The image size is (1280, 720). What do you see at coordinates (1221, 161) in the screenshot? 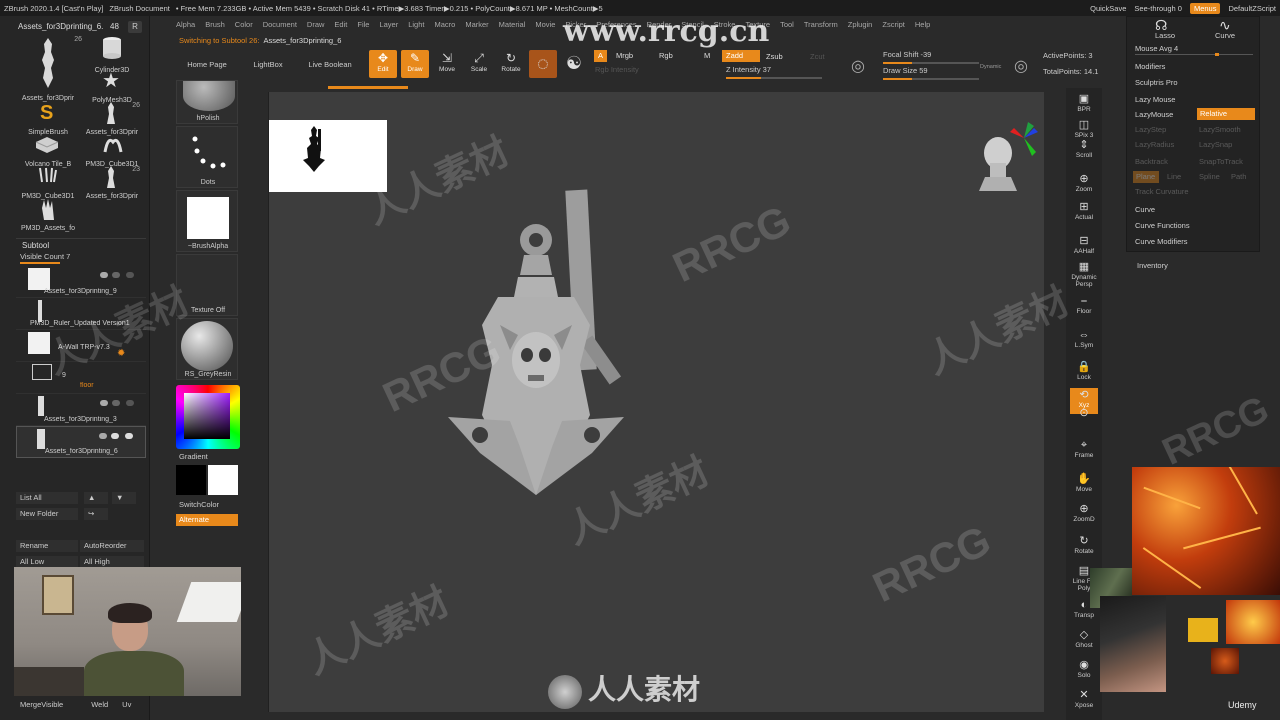
I see `snaptotrack-toggle: SnapToTrack` at bounding box center [1221, 161].